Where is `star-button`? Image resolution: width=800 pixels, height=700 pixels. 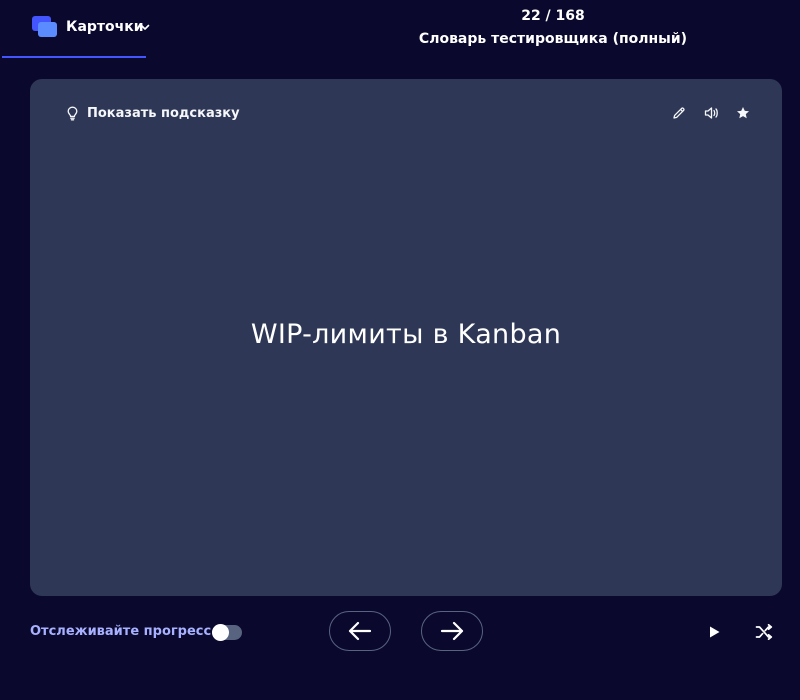
star-button is located at coordinates (743, 113).